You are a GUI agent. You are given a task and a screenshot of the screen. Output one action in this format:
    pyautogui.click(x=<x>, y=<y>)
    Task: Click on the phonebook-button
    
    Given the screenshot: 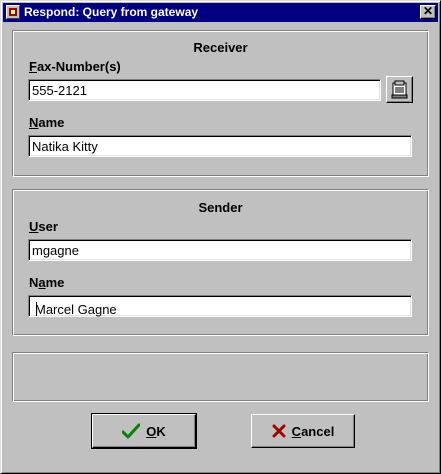 What is the action you would take?
    pyautogui.click(x=399, y=89)
    